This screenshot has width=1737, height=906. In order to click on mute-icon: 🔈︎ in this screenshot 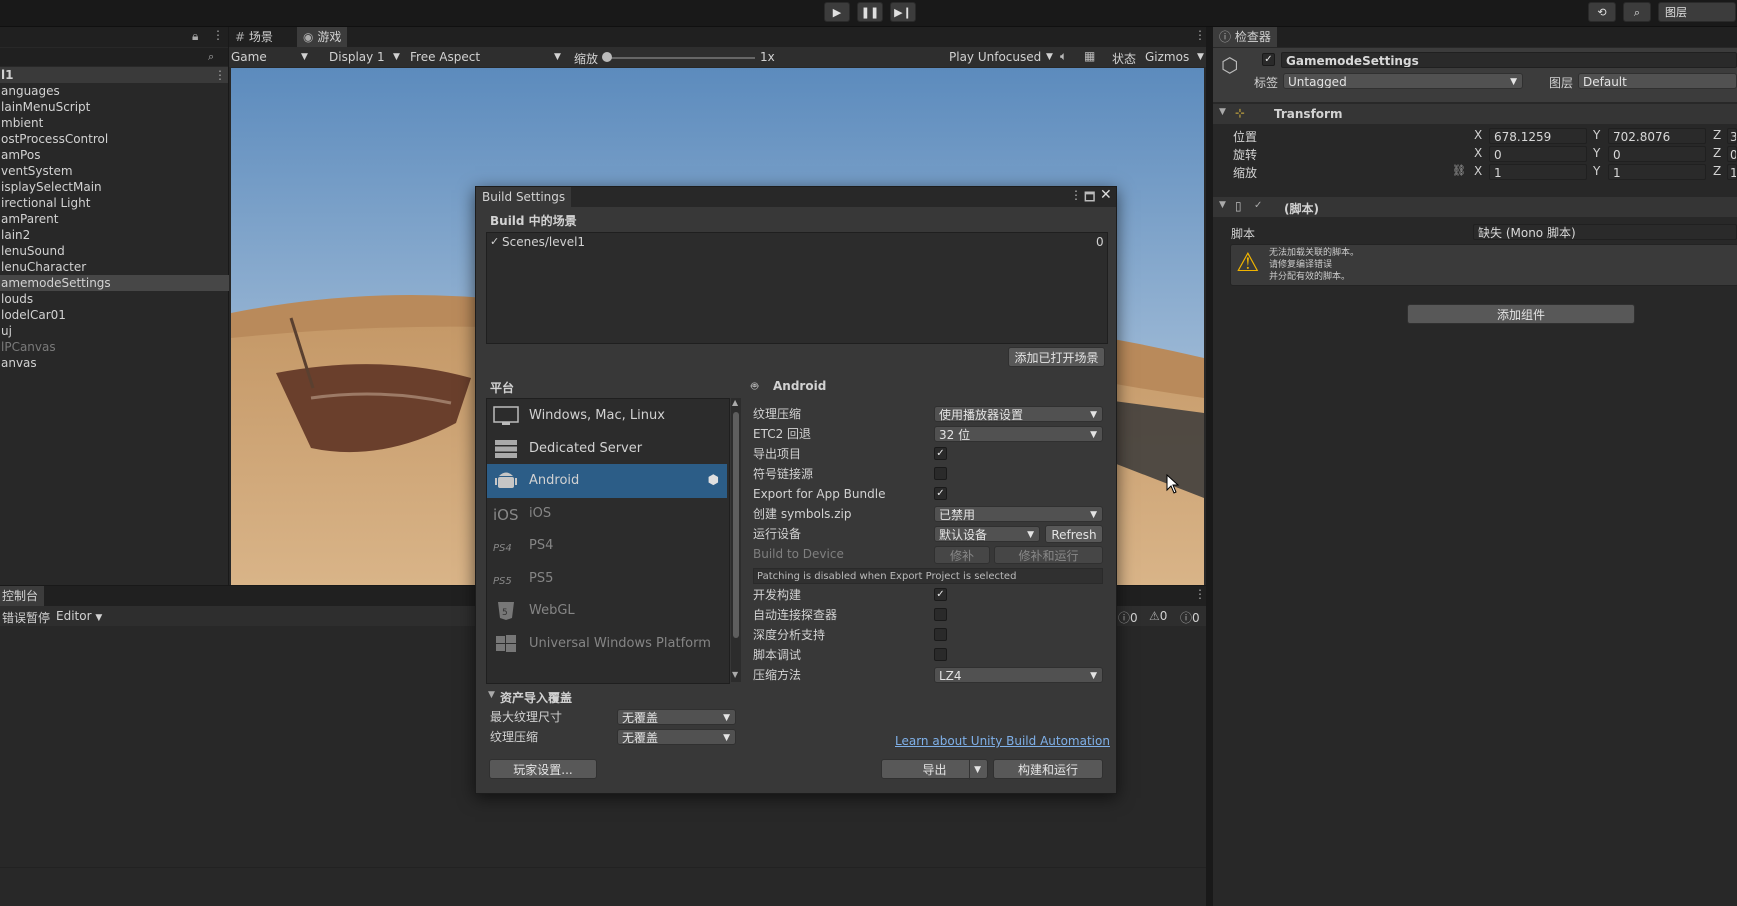, I will do `click(1063, 56)`.